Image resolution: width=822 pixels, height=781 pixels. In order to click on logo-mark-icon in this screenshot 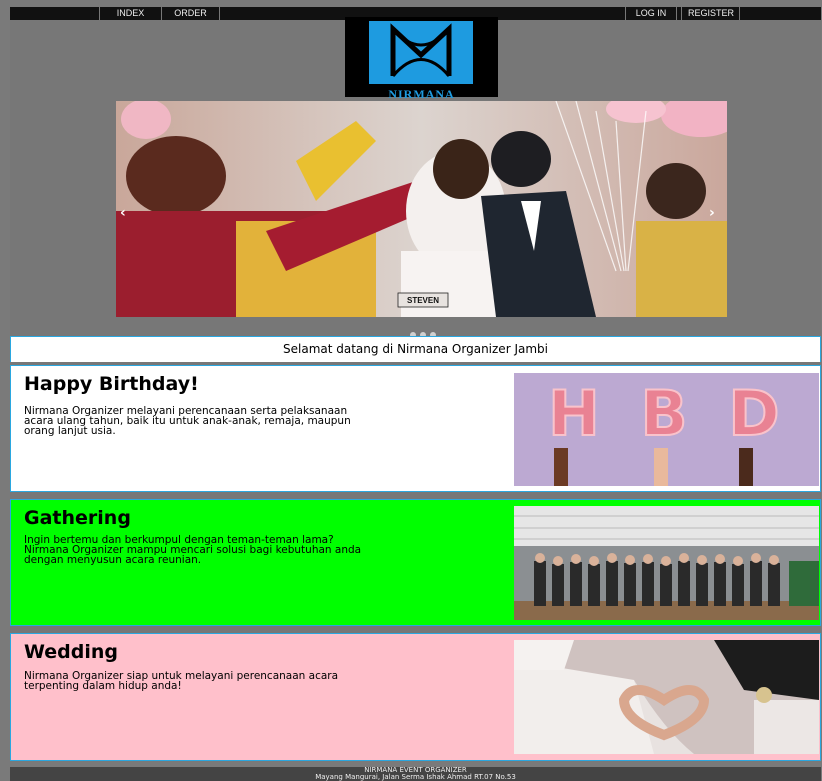, I will do `click(421, 52)`.